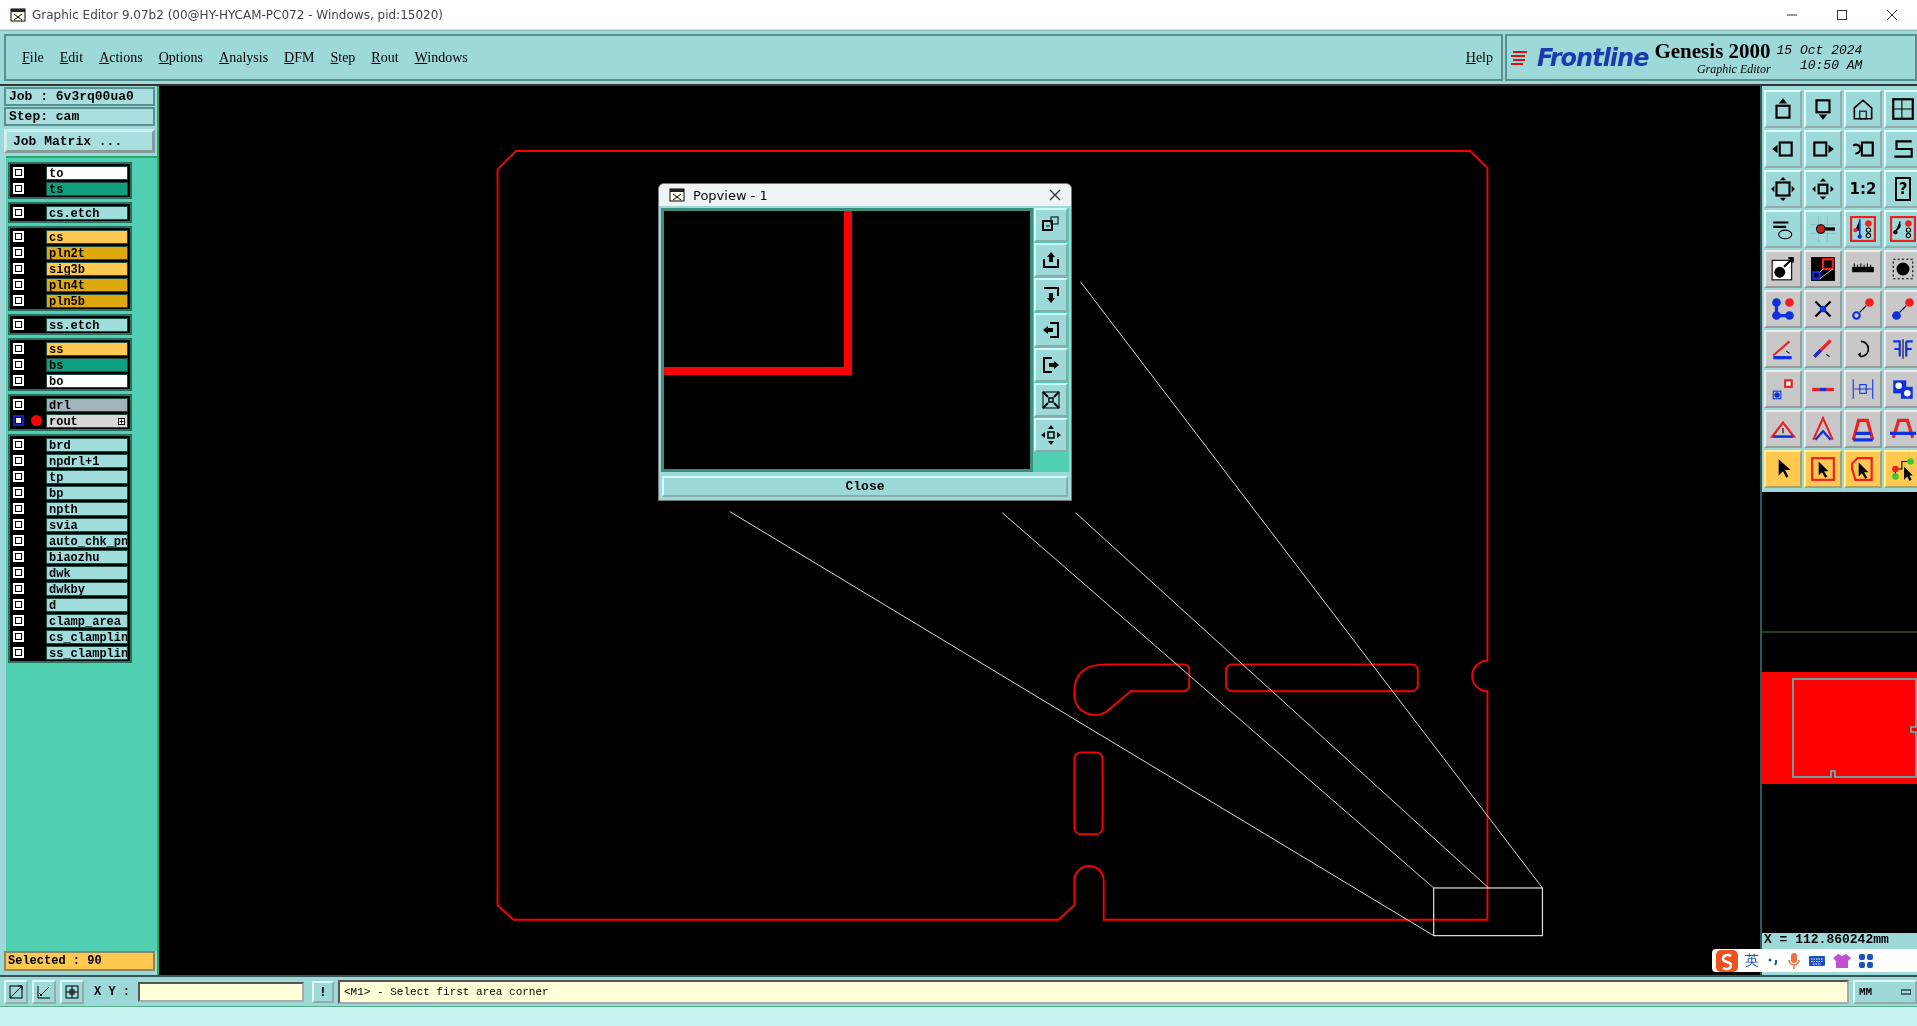  Describe the element at coordinates (87, 364) in the screenshot. I see `layer-name: bs` at that location.